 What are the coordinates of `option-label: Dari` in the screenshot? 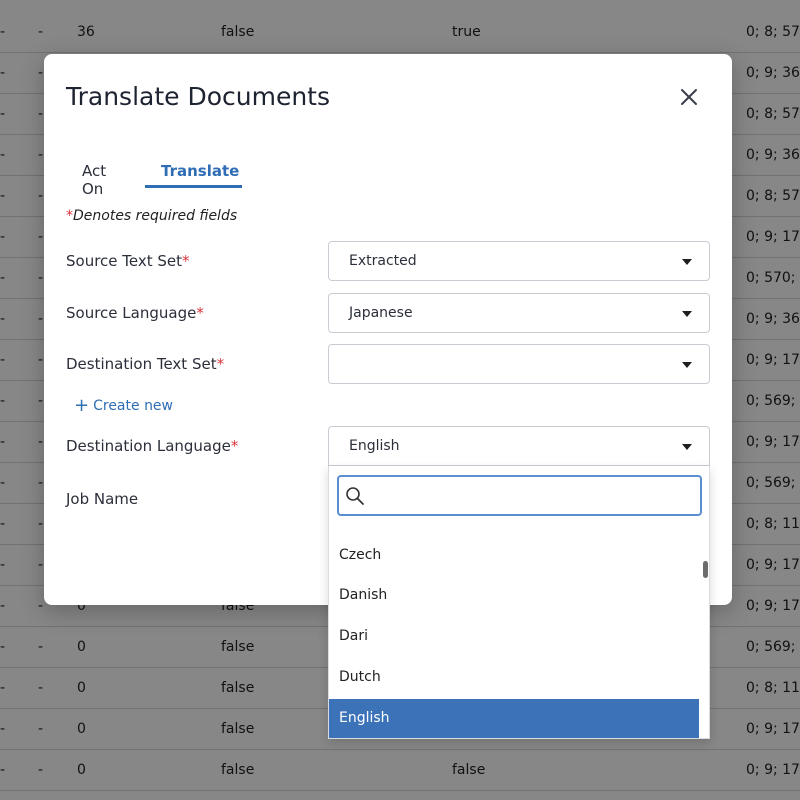 It's located at (354, 636).